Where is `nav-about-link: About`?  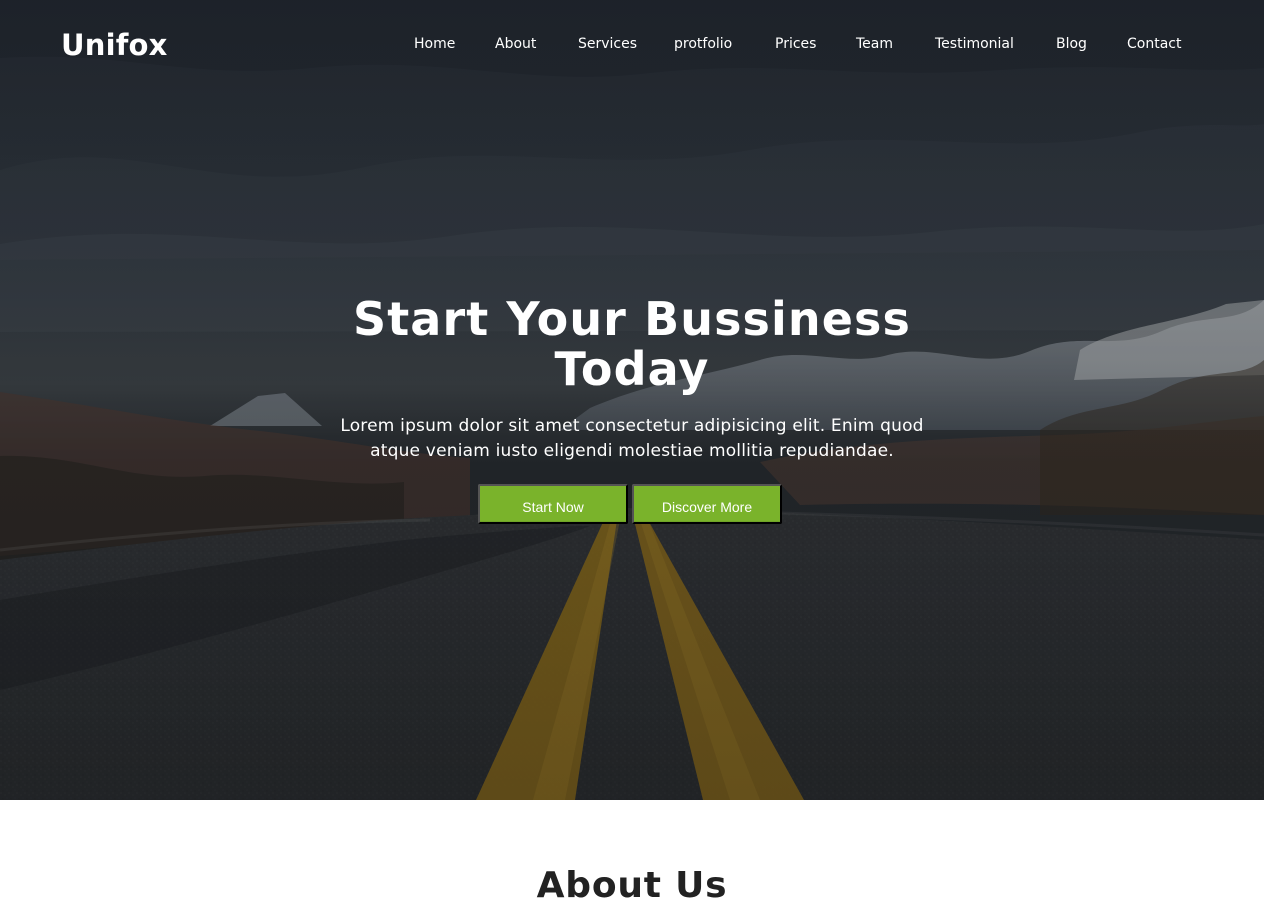
nav-about-link: About is located at coordinates (515, 44).